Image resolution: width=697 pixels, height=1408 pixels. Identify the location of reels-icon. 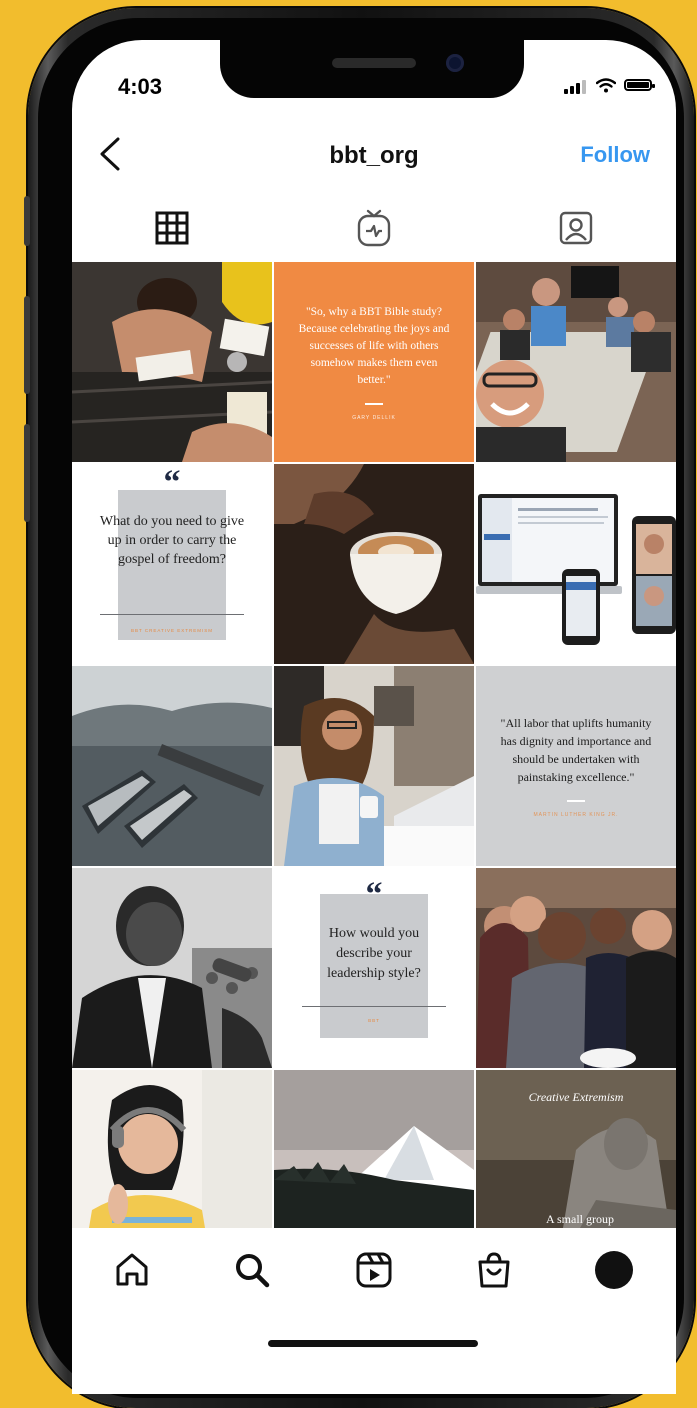
(374, 1270).